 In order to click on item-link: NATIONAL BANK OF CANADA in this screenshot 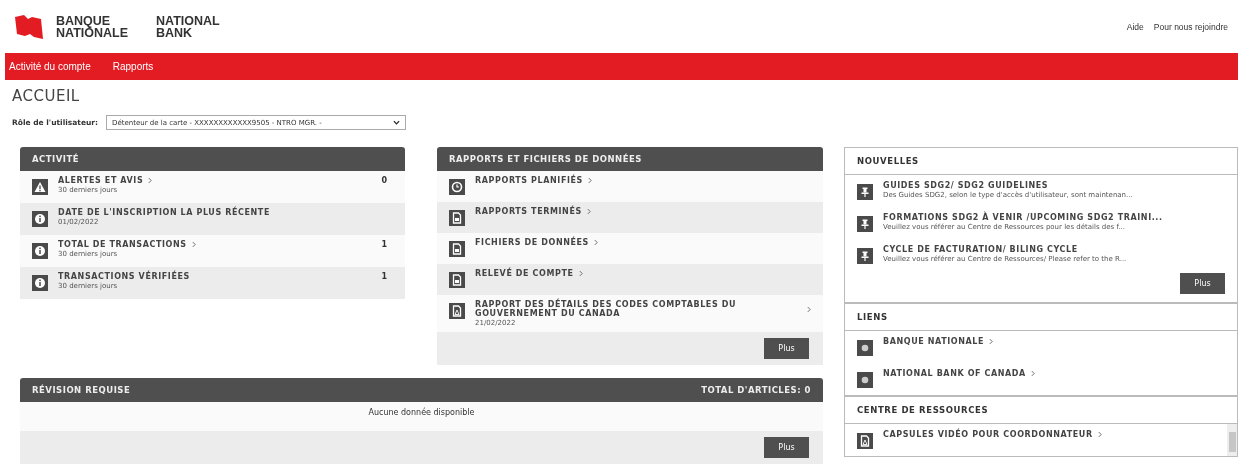, I will do `click(954, 373)`.